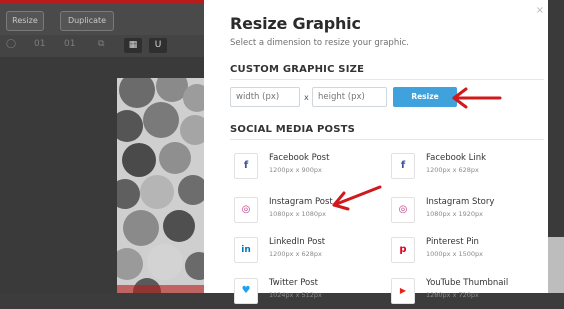 The width and height of the screenshot is (564, 309). I want to click on option-title: LinkedIn Post, so click(297, 242).